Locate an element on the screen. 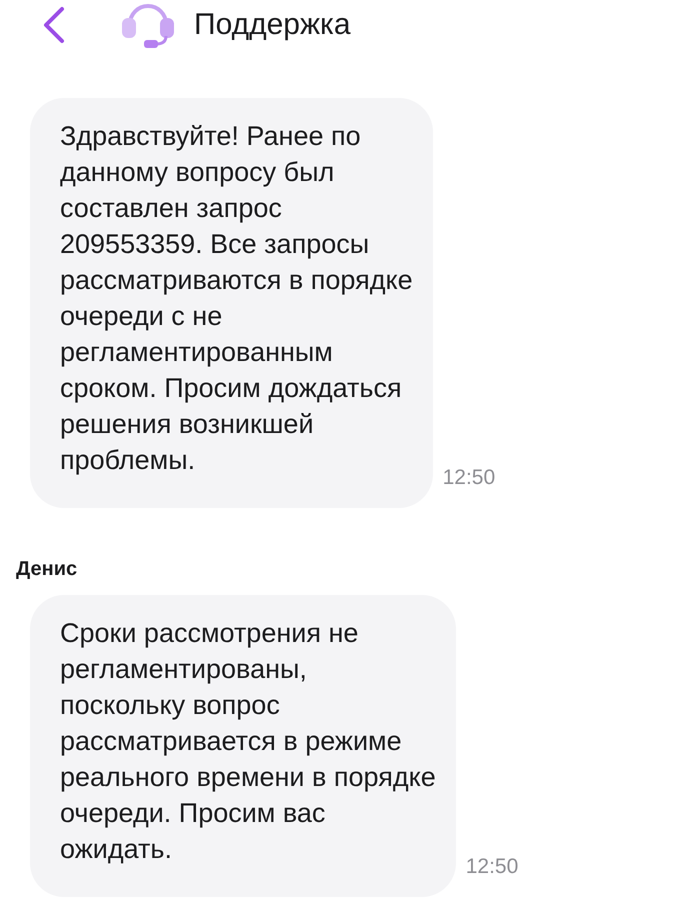  sender-name: Денис is located at coordinates (47, 569).